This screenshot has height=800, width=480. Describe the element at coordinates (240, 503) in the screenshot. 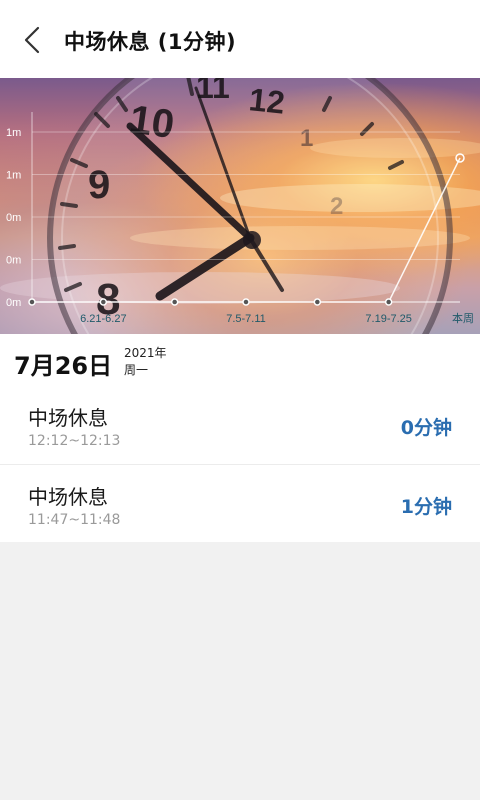

I see `list-item: 中场休息 11:47~11:48 1分钟` at that location.